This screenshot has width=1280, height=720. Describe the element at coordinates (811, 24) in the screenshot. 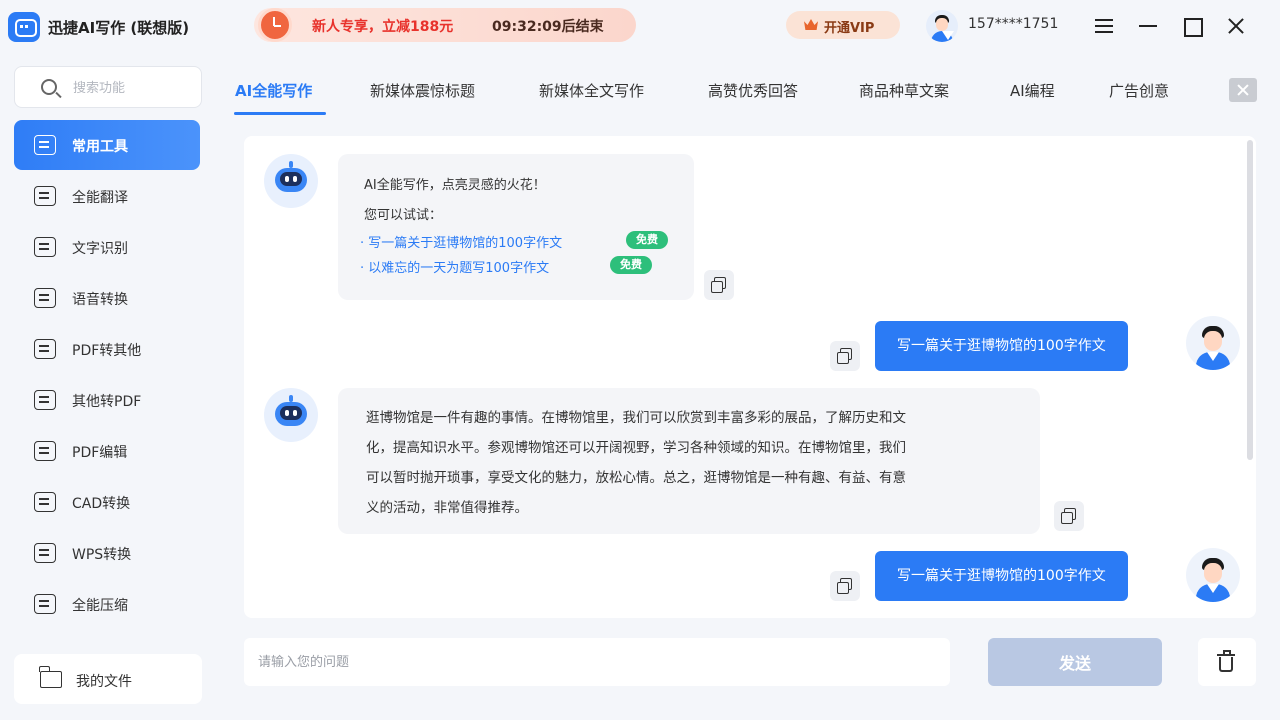

I see `crown-icon` at that location.